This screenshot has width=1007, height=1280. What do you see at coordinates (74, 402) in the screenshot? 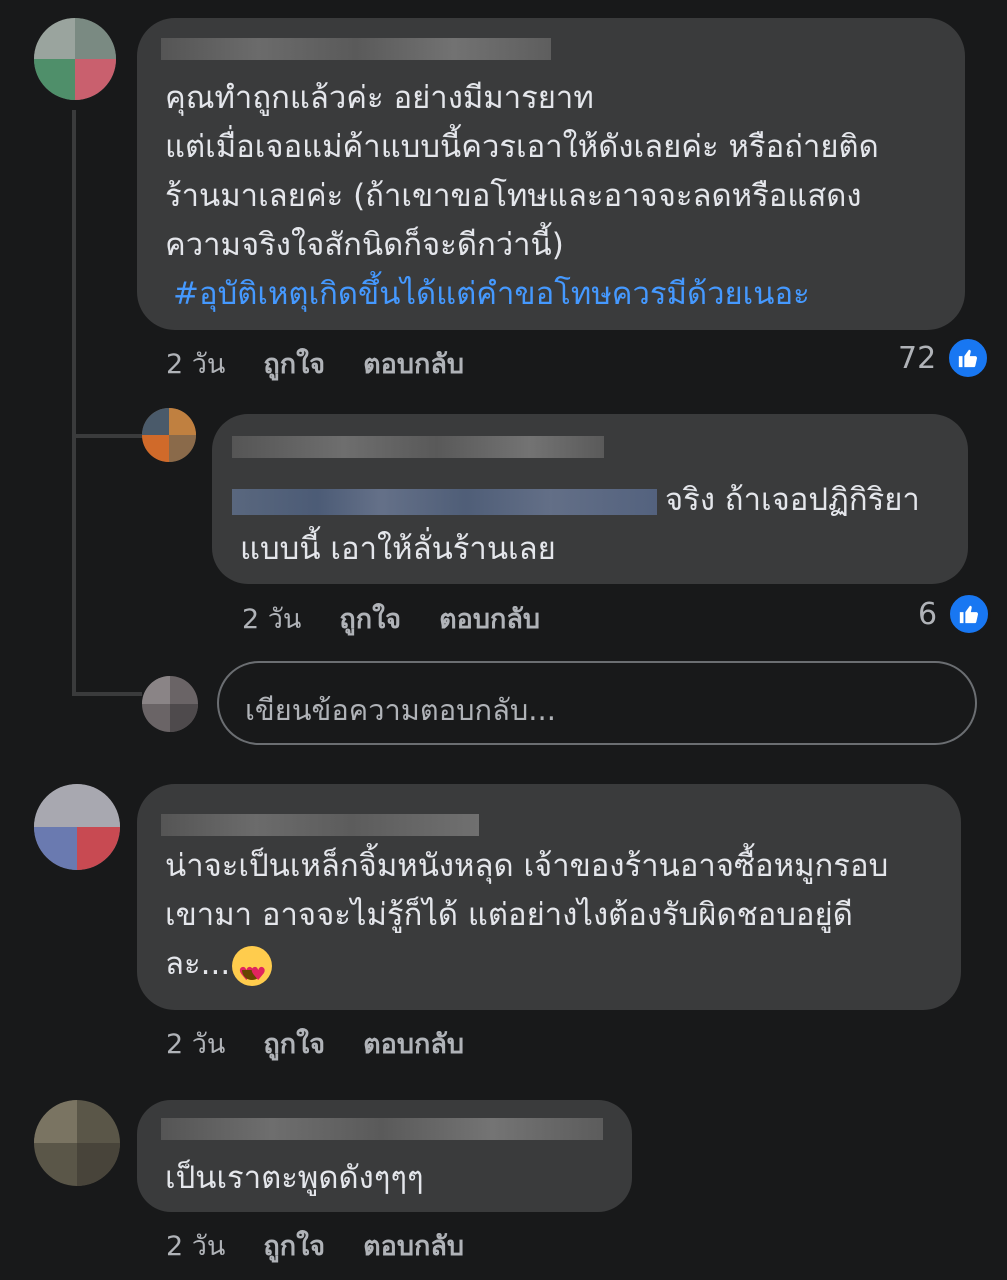
I see `thread-line` at bounding box center [74, 402].